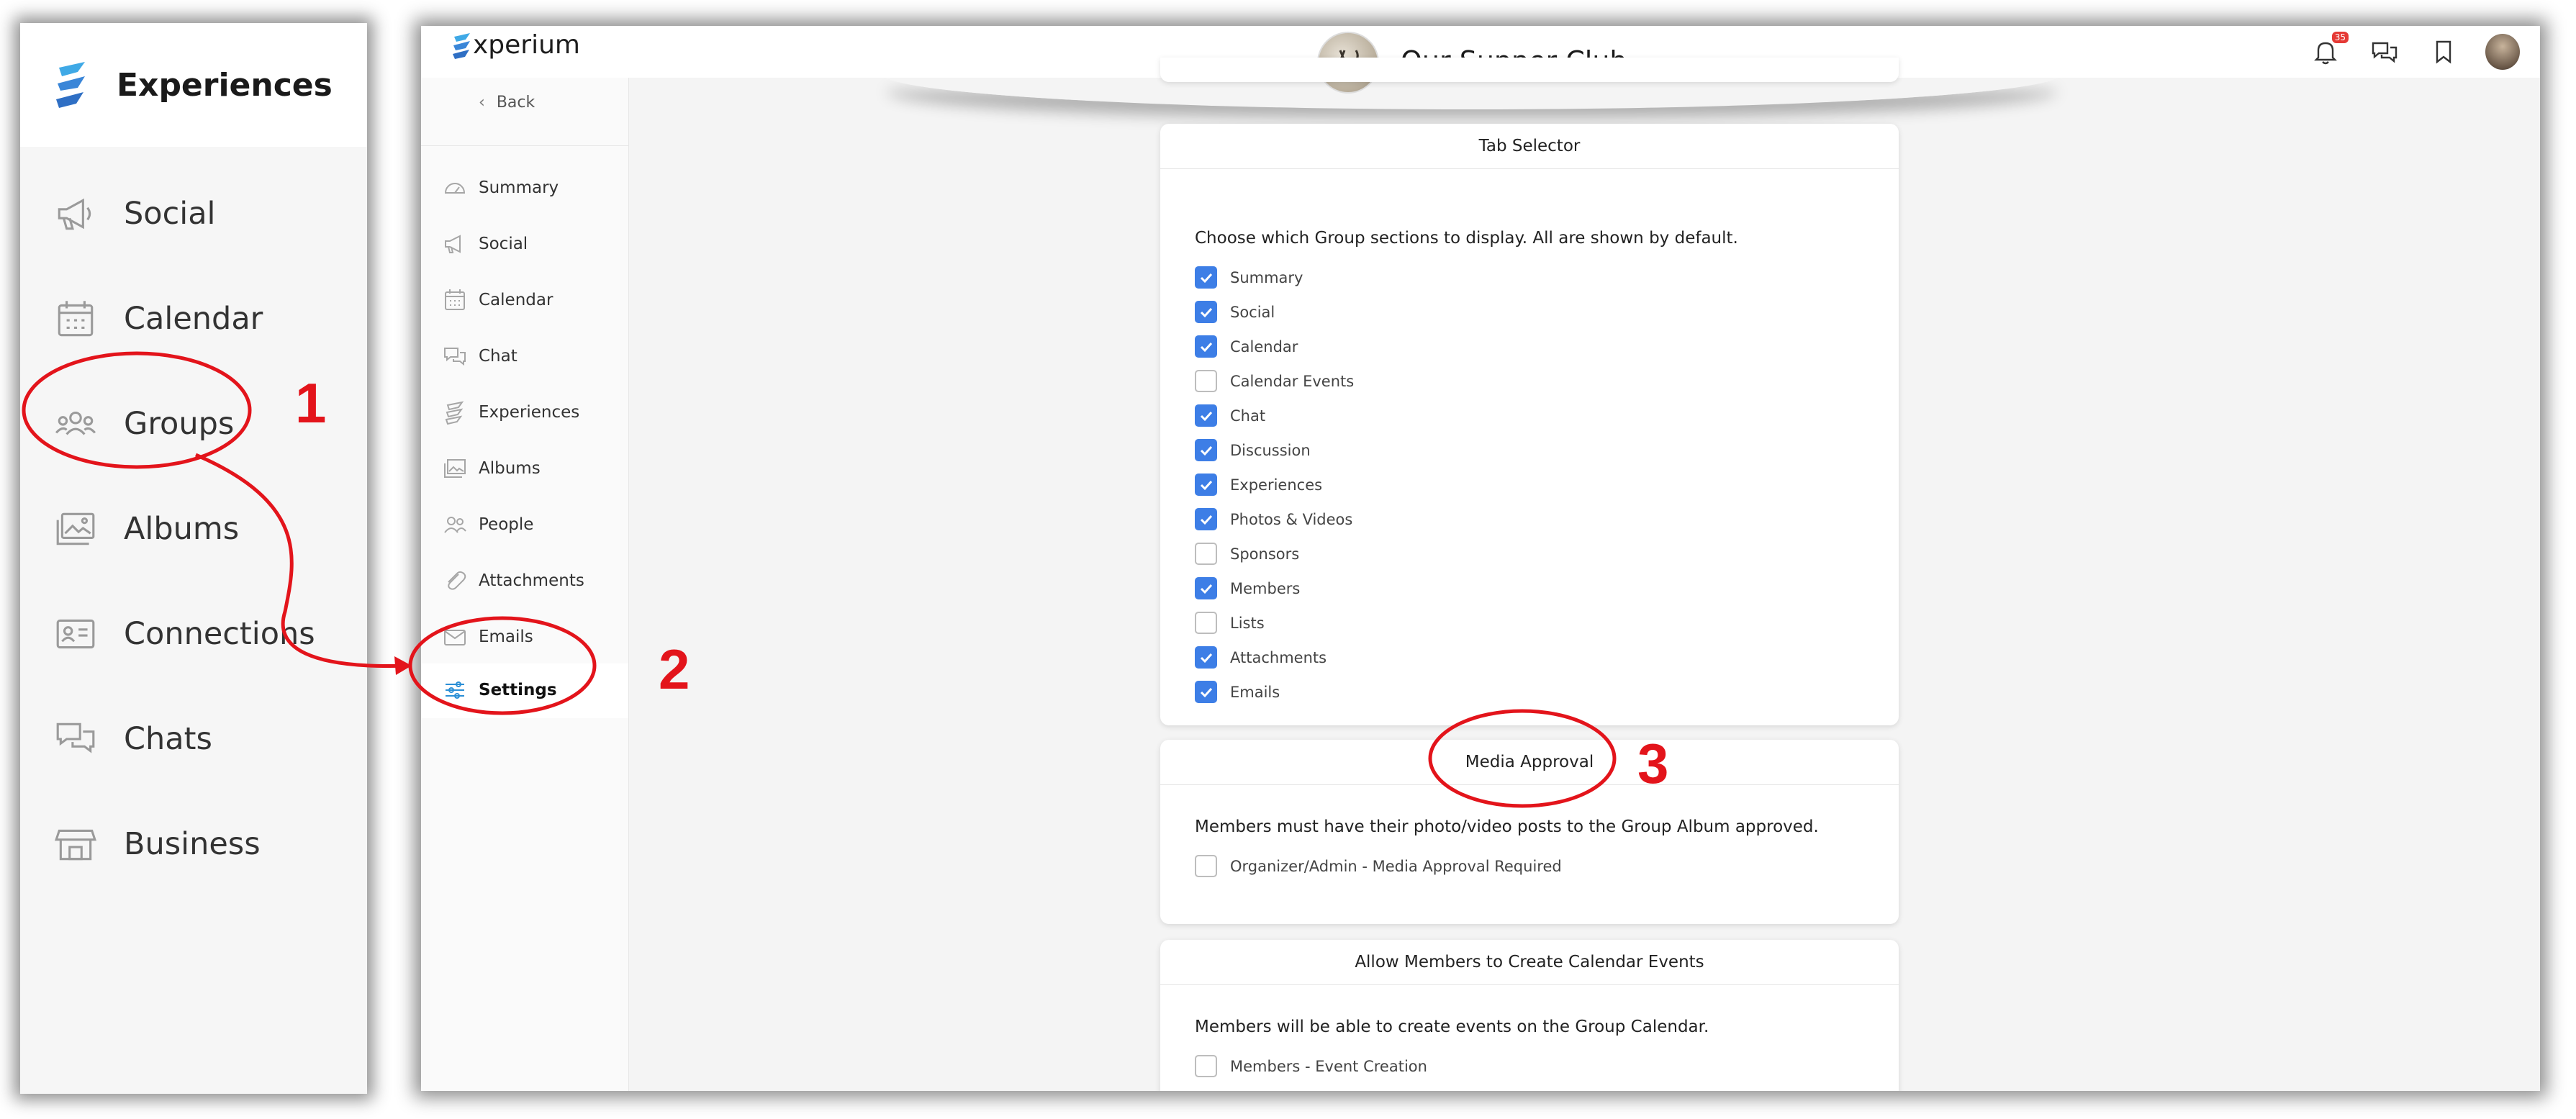 This screenshot has width=2576, height=1119. What do you see at coordinates (170, 214) in the screenshot?
I see `nav-item-label: Social` at bounding box center [170, 214].